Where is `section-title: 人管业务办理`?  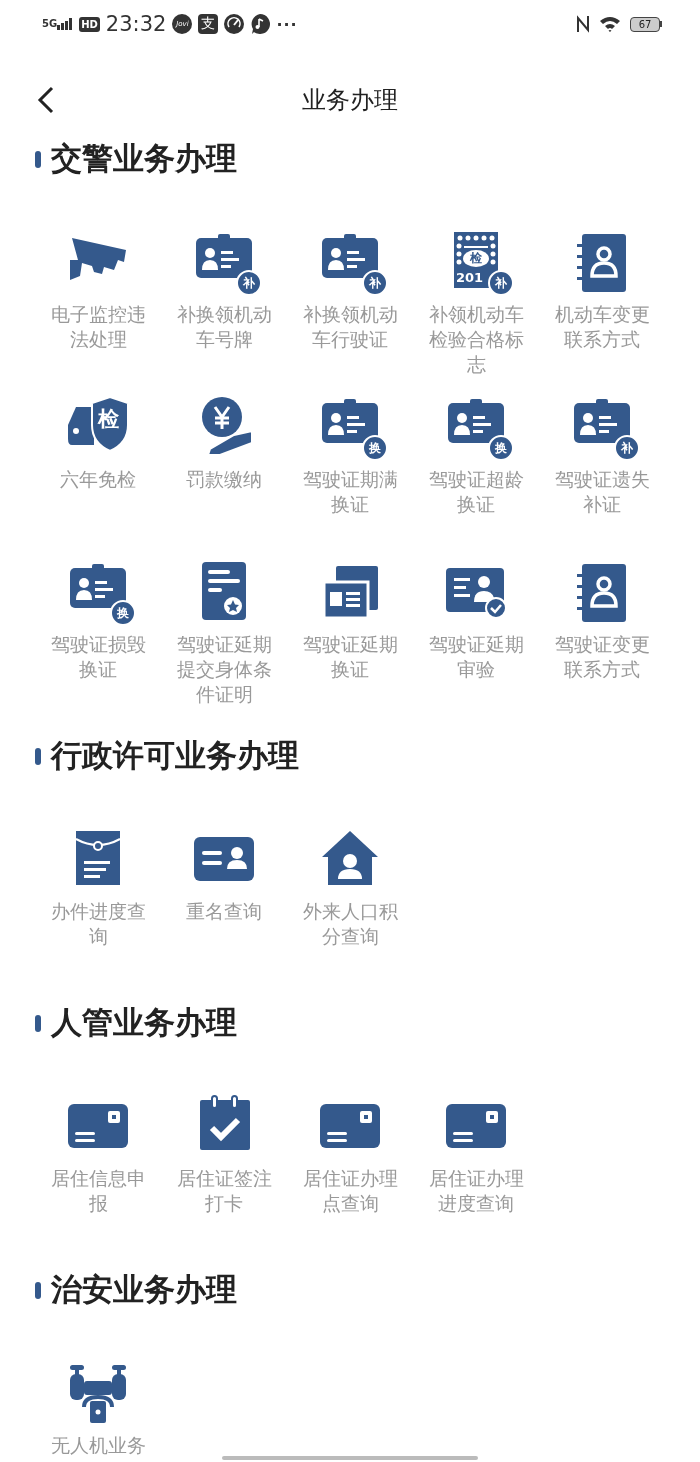
section-title: 人管业务办理 is located at coordinates (144, 1022).